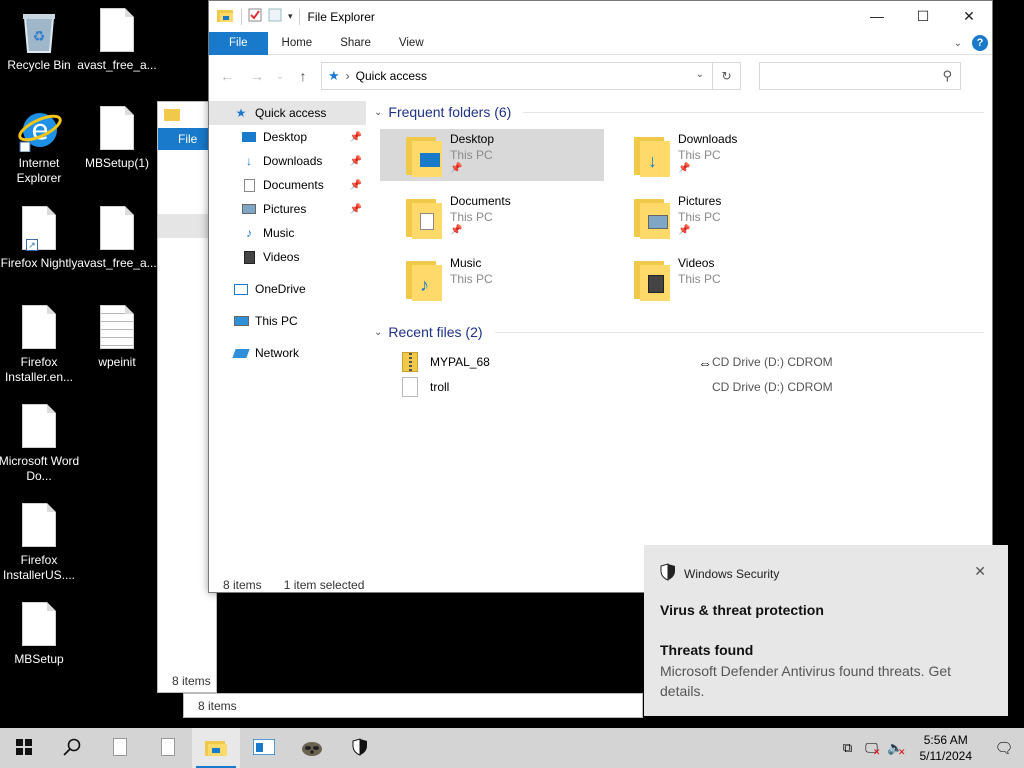  Describe the element at coordinates (732, 573) in the screenshot. I see `notification-app-name: Windows Security` at that location.